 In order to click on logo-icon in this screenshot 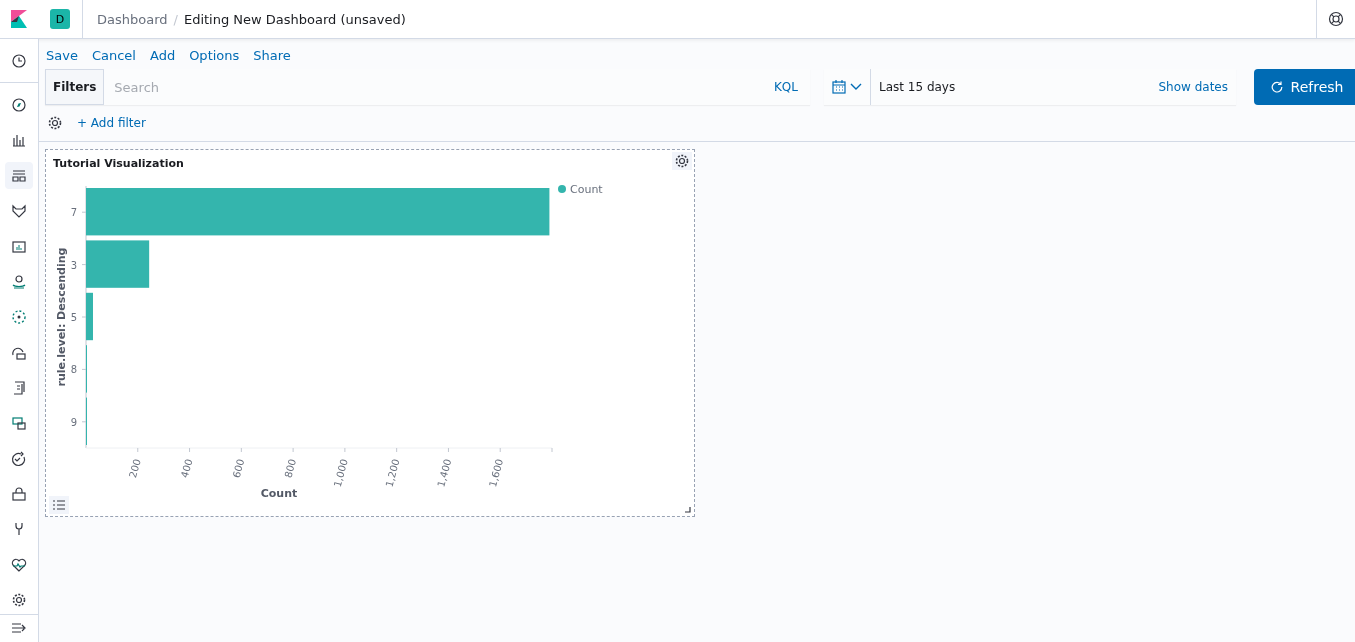, I will do `click(19, 19)`.